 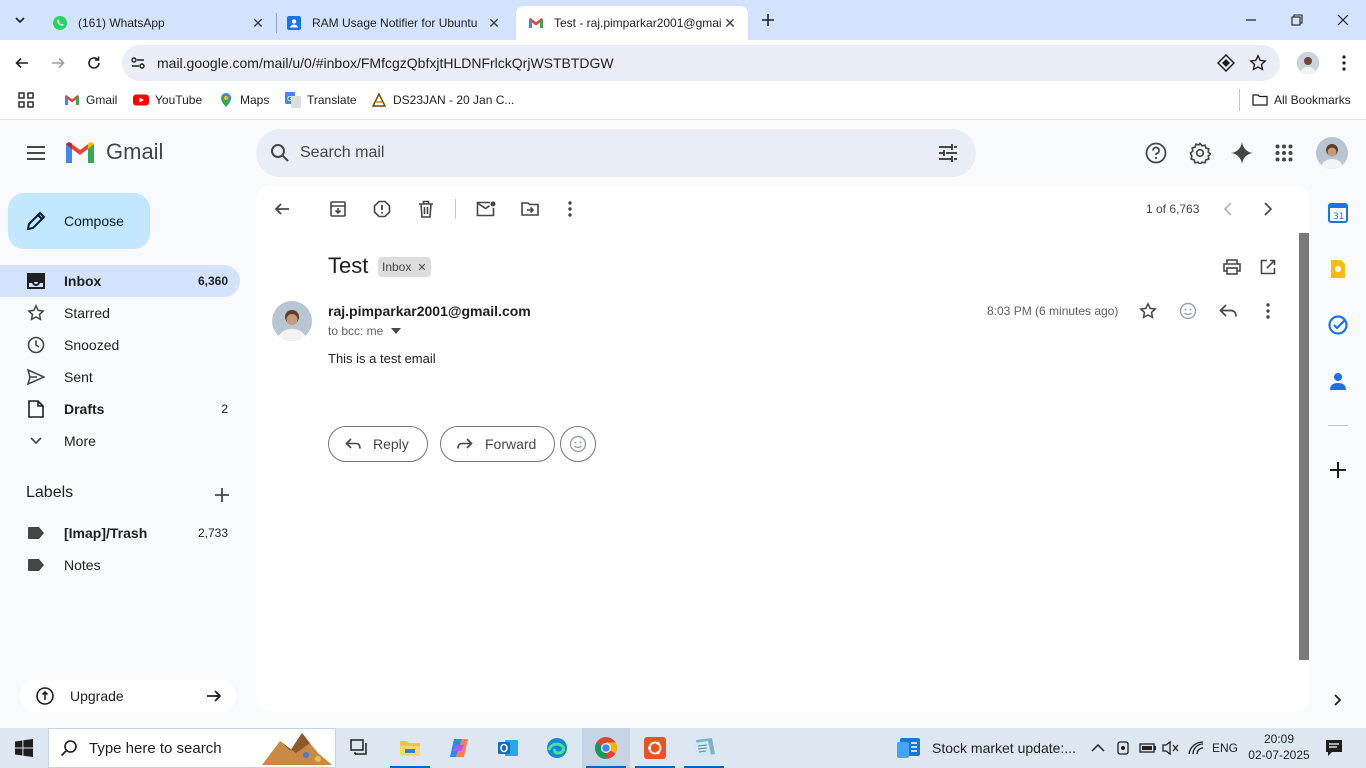 What do you see at coordinates (138, 63) in the screenshot?
I see `site-settings-icon` at bounding box center [138, 63].